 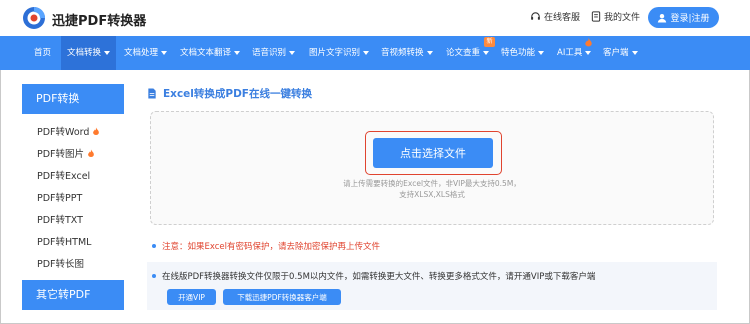 I want to click on sidebar-item-pdf-to-excel: PDF转Excel, so click(x=63, y=175).